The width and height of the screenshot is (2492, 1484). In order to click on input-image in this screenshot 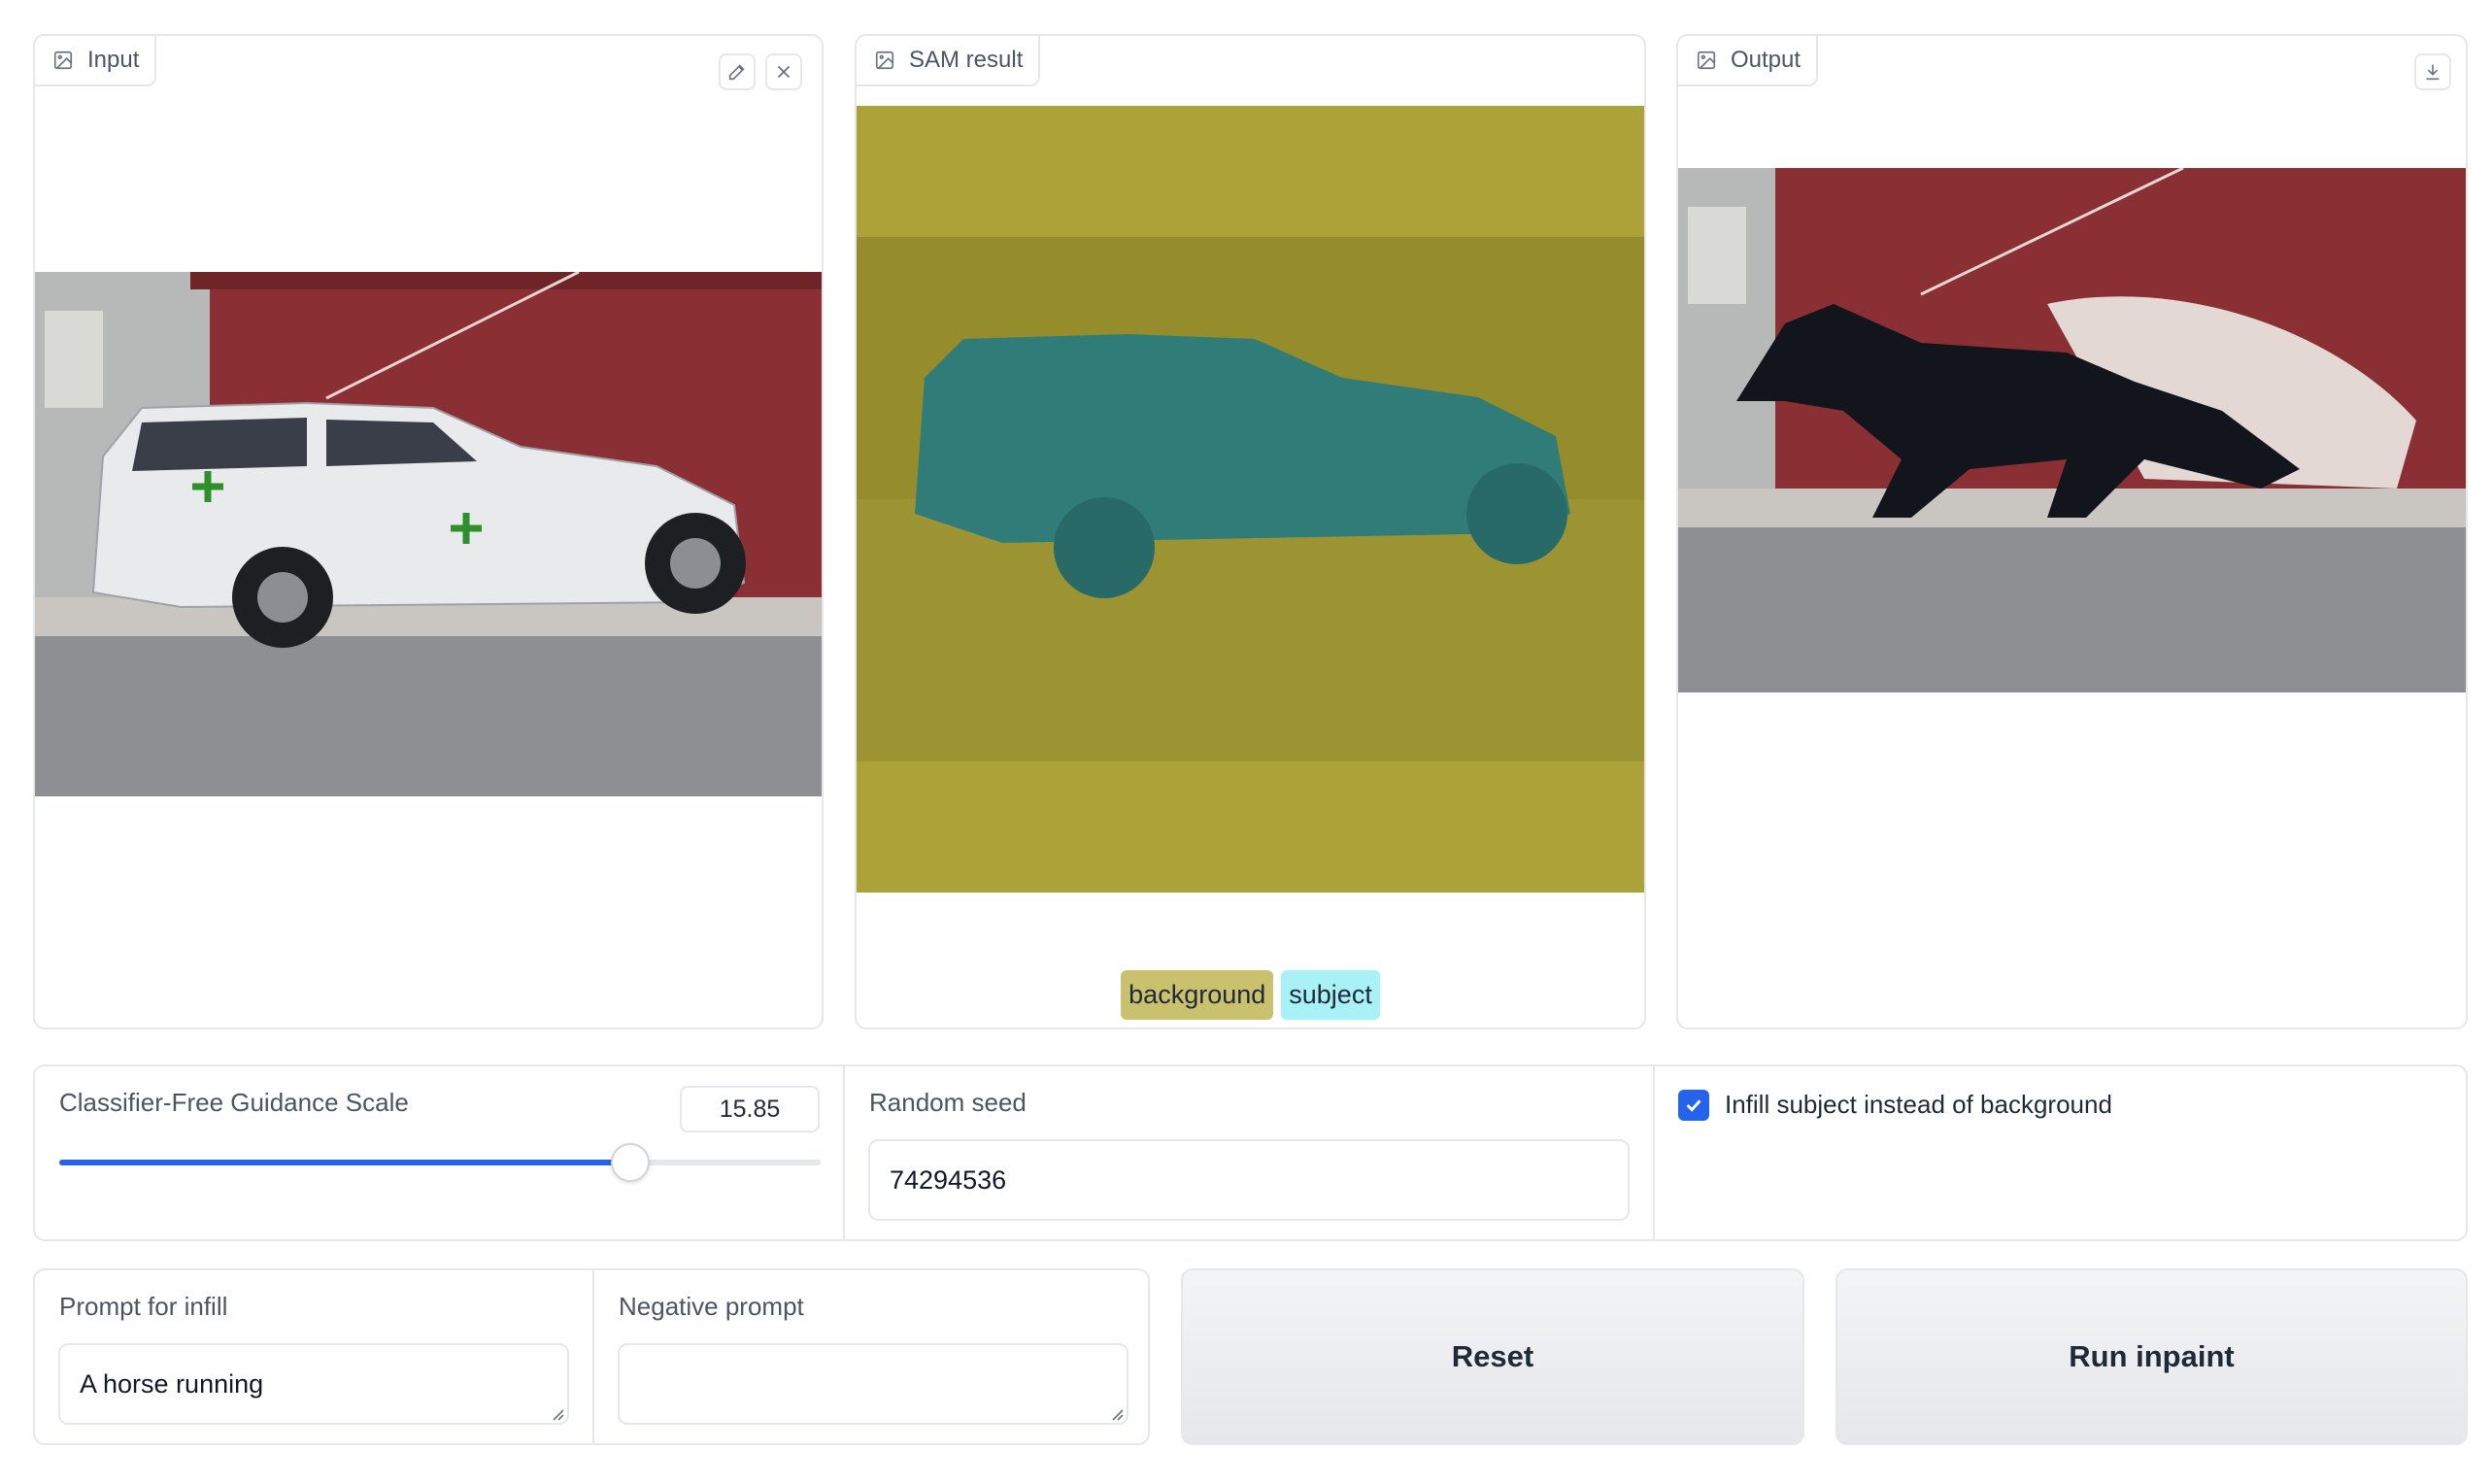, I will do `click(429, 534)`.